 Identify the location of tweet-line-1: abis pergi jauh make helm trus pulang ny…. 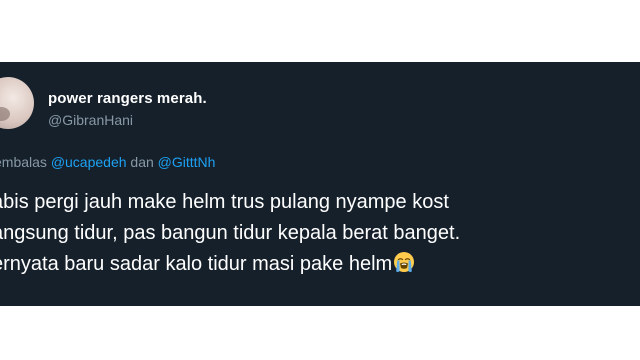
(224, 202).